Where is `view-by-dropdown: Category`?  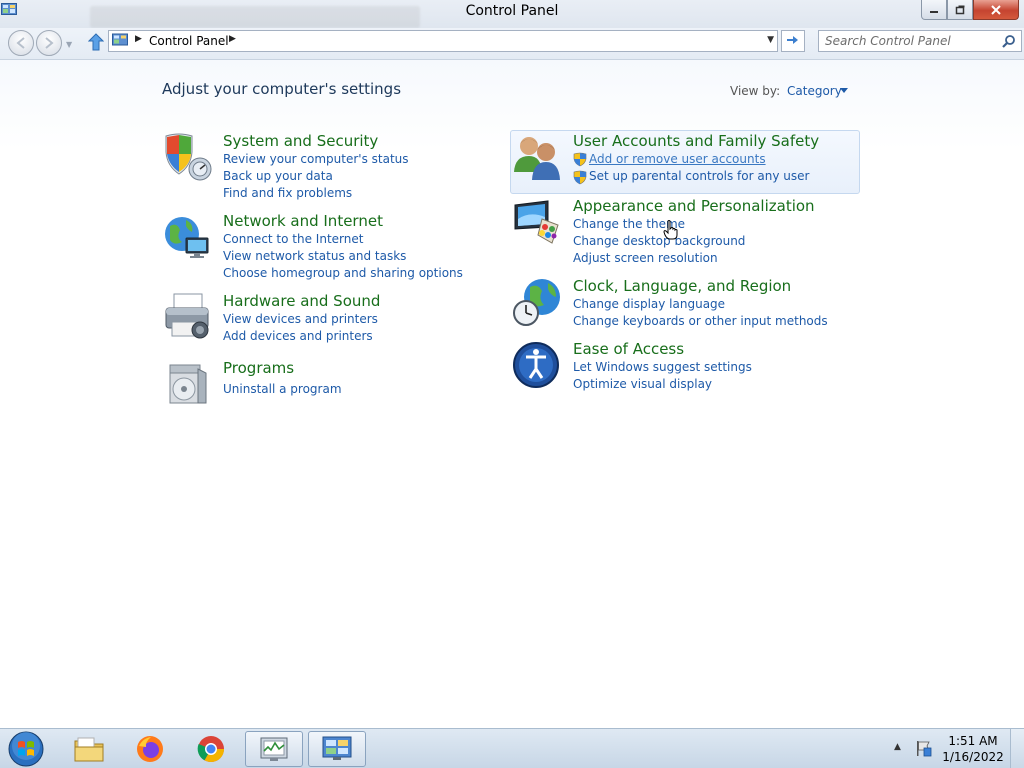 view-by-dropdown: Category is located at coordinates (814, 91).